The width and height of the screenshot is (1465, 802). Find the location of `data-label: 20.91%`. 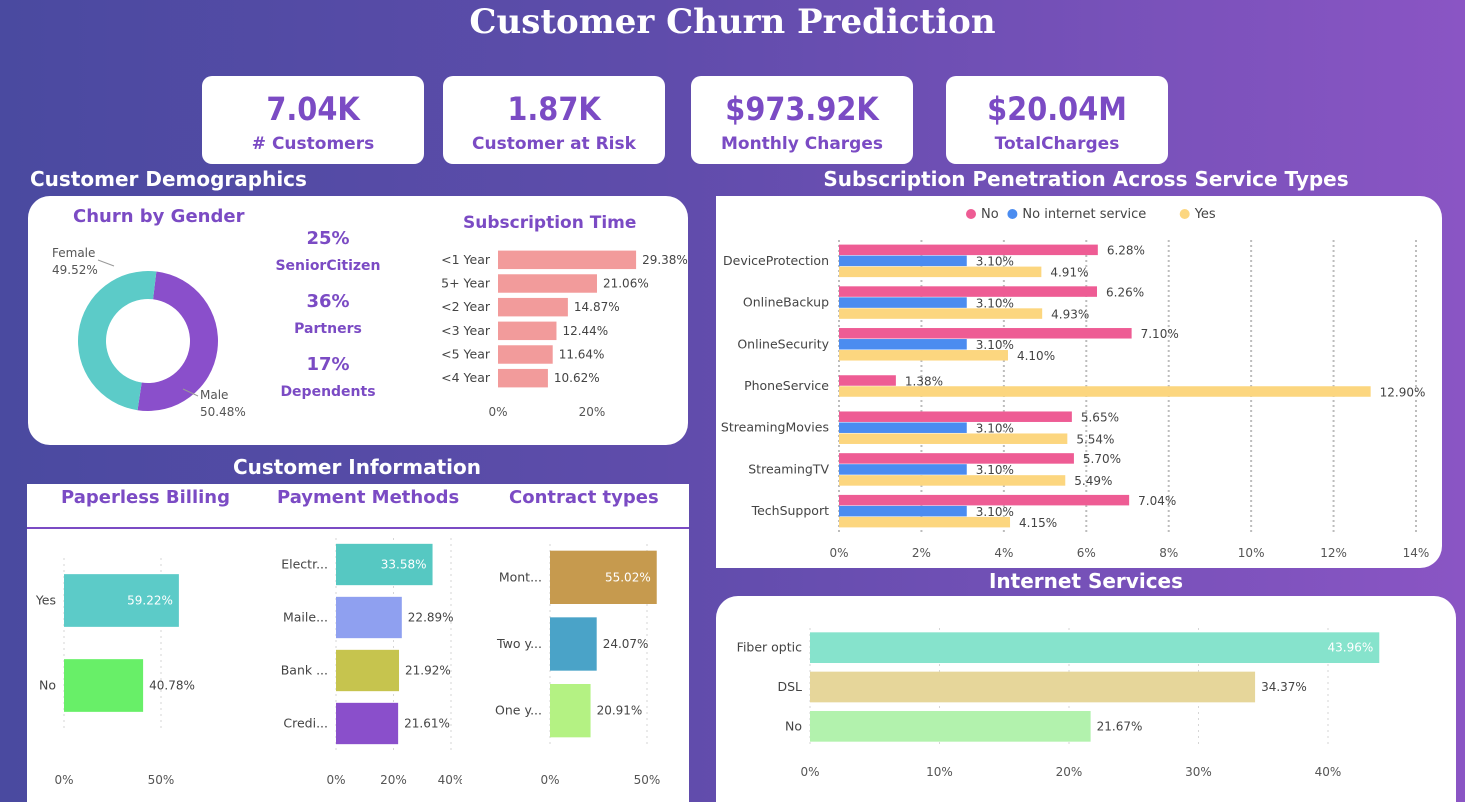

data-label: 20.91% is located at coordinates (620, 711).